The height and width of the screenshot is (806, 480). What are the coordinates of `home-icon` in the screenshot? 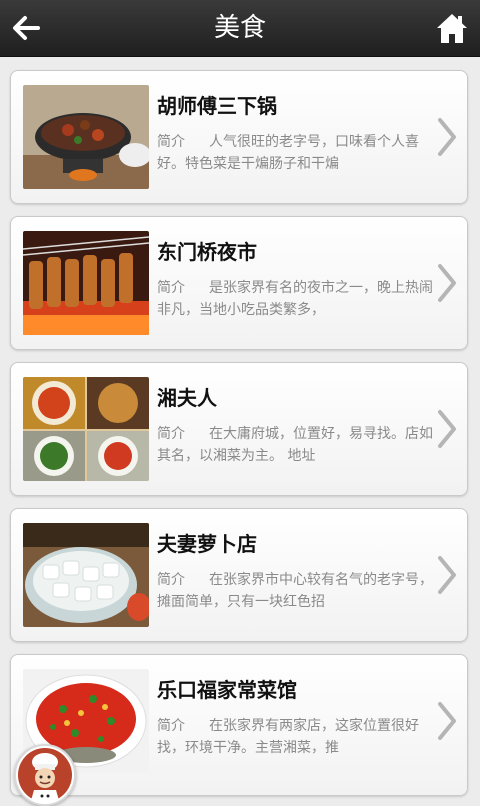 It's located at (452, 28).